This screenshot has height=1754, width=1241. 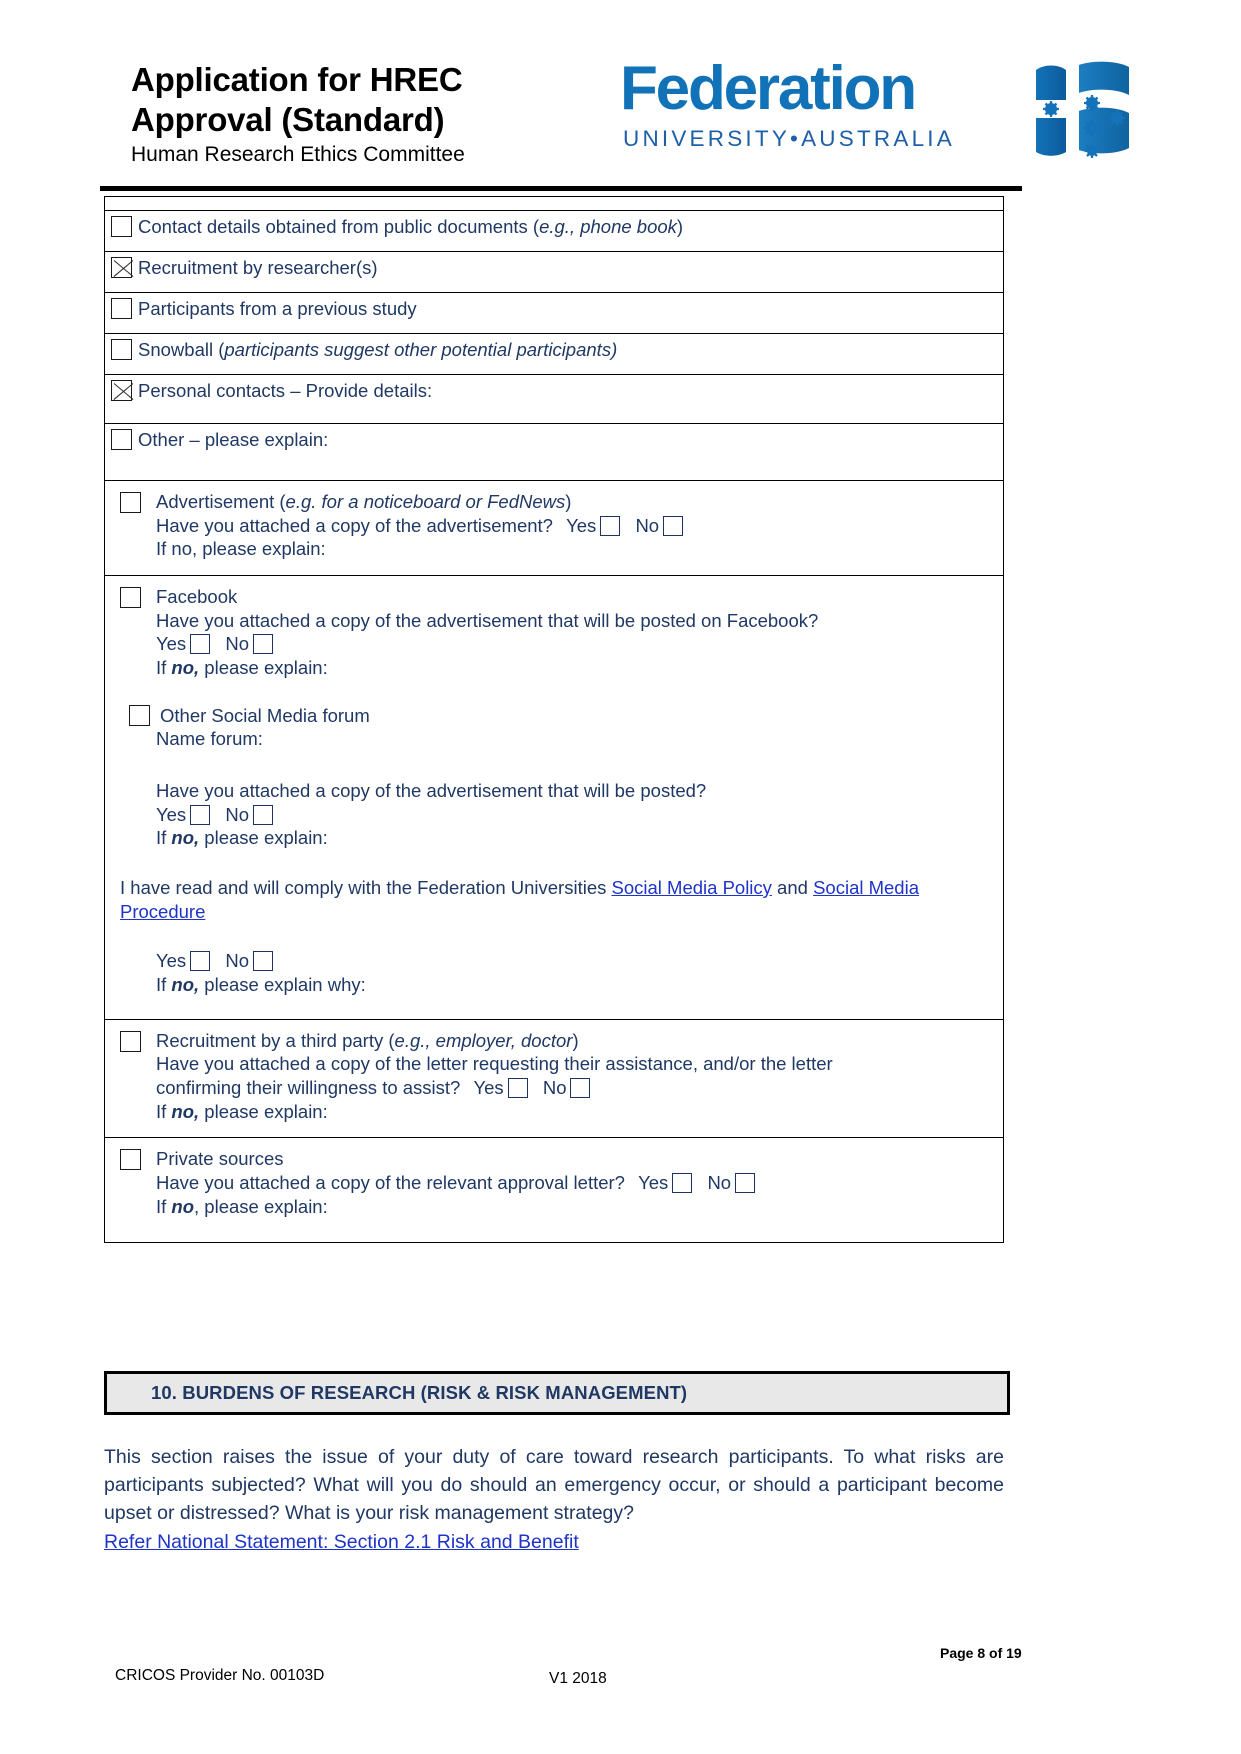 I want to click on private-sources-no-label: No, so click(x=719, y=1183).